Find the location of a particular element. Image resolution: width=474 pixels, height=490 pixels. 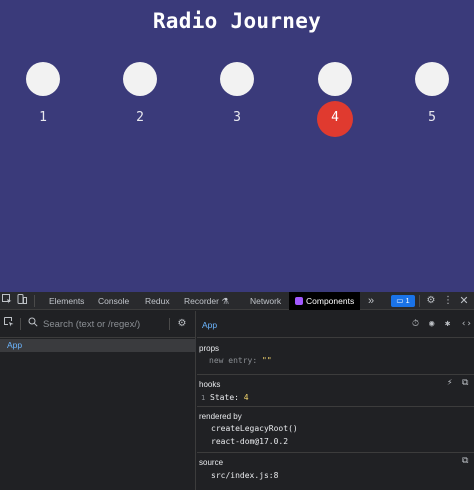

radio-option-3: 3 is located at coordinates (237, 96).